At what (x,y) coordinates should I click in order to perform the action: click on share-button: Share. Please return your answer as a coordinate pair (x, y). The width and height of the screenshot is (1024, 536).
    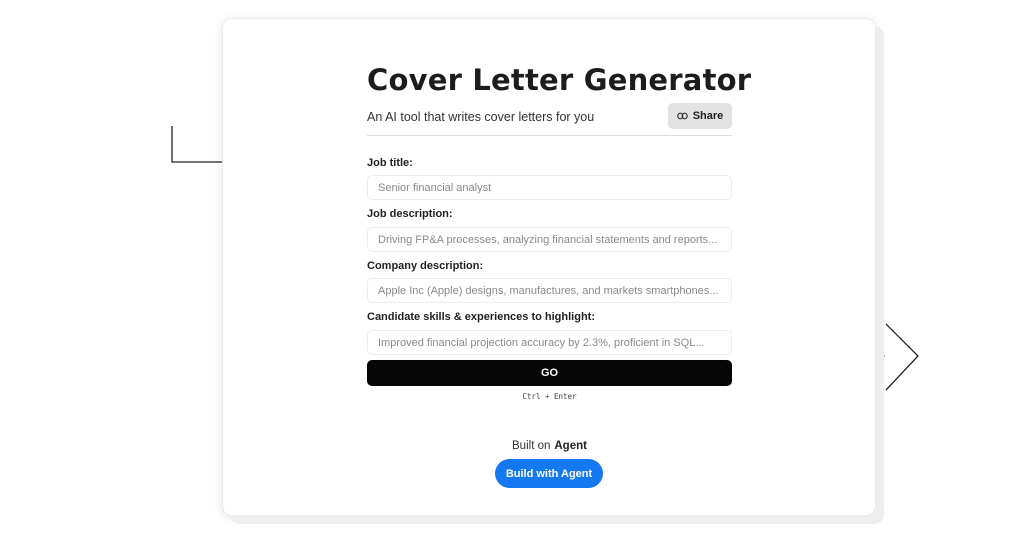
    Looking at the image, I should click on (700, 116).